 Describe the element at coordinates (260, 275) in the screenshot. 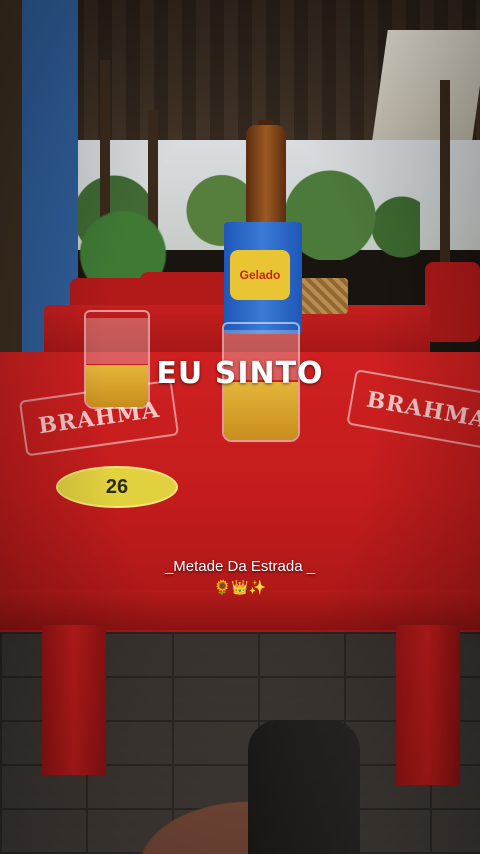

I see `cup-label: Gelado` at that location.